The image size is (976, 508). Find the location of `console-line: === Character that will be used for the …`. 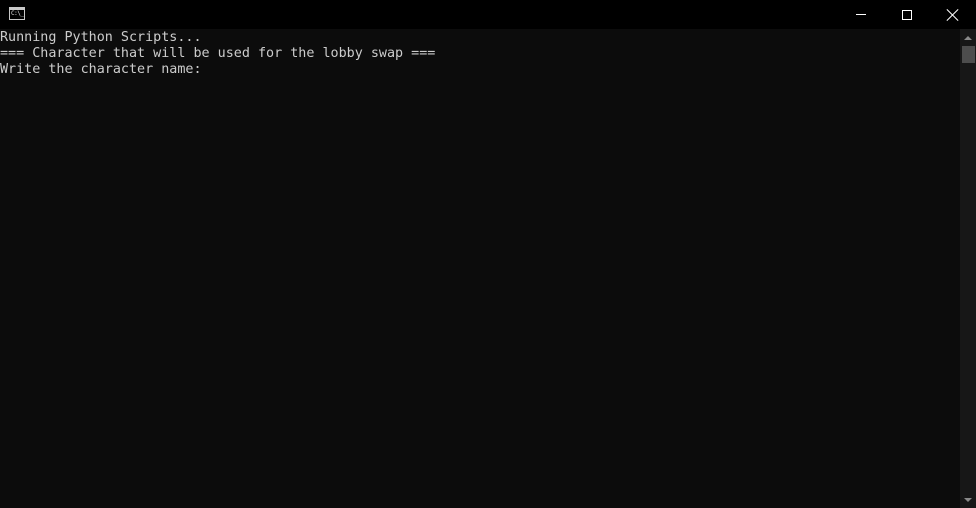

console-line: === Character that will be used for the … is located at coordinates (218, 53).